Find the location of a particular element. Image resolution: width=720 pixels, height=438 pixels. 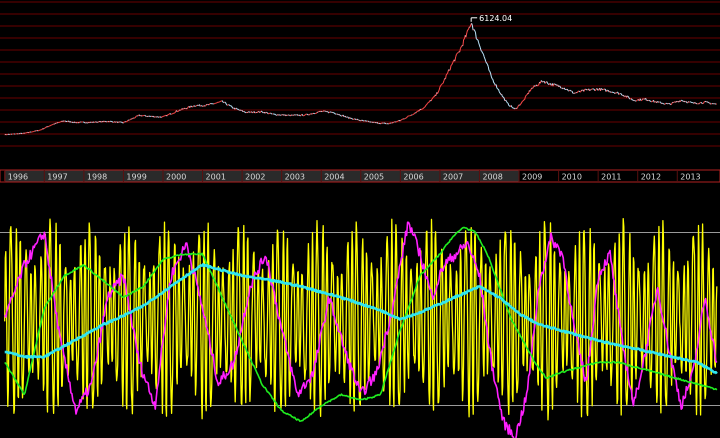

timeline-label-2006: 2006 is located at coordinates (413, 177).